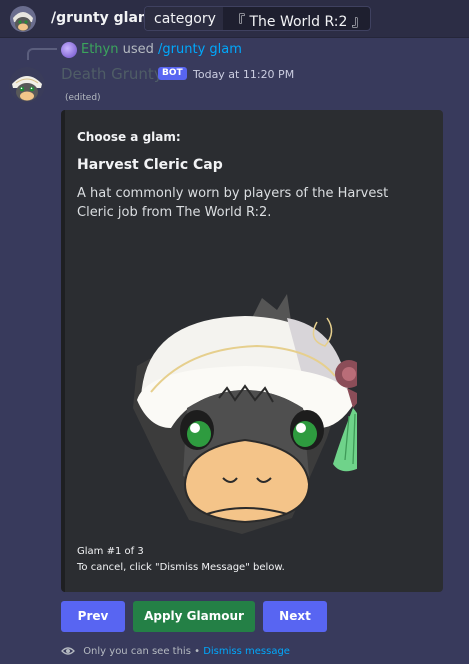 This screenshot has height=664, width=469. I want to click on reply-used-text: used, so click(138, 49).